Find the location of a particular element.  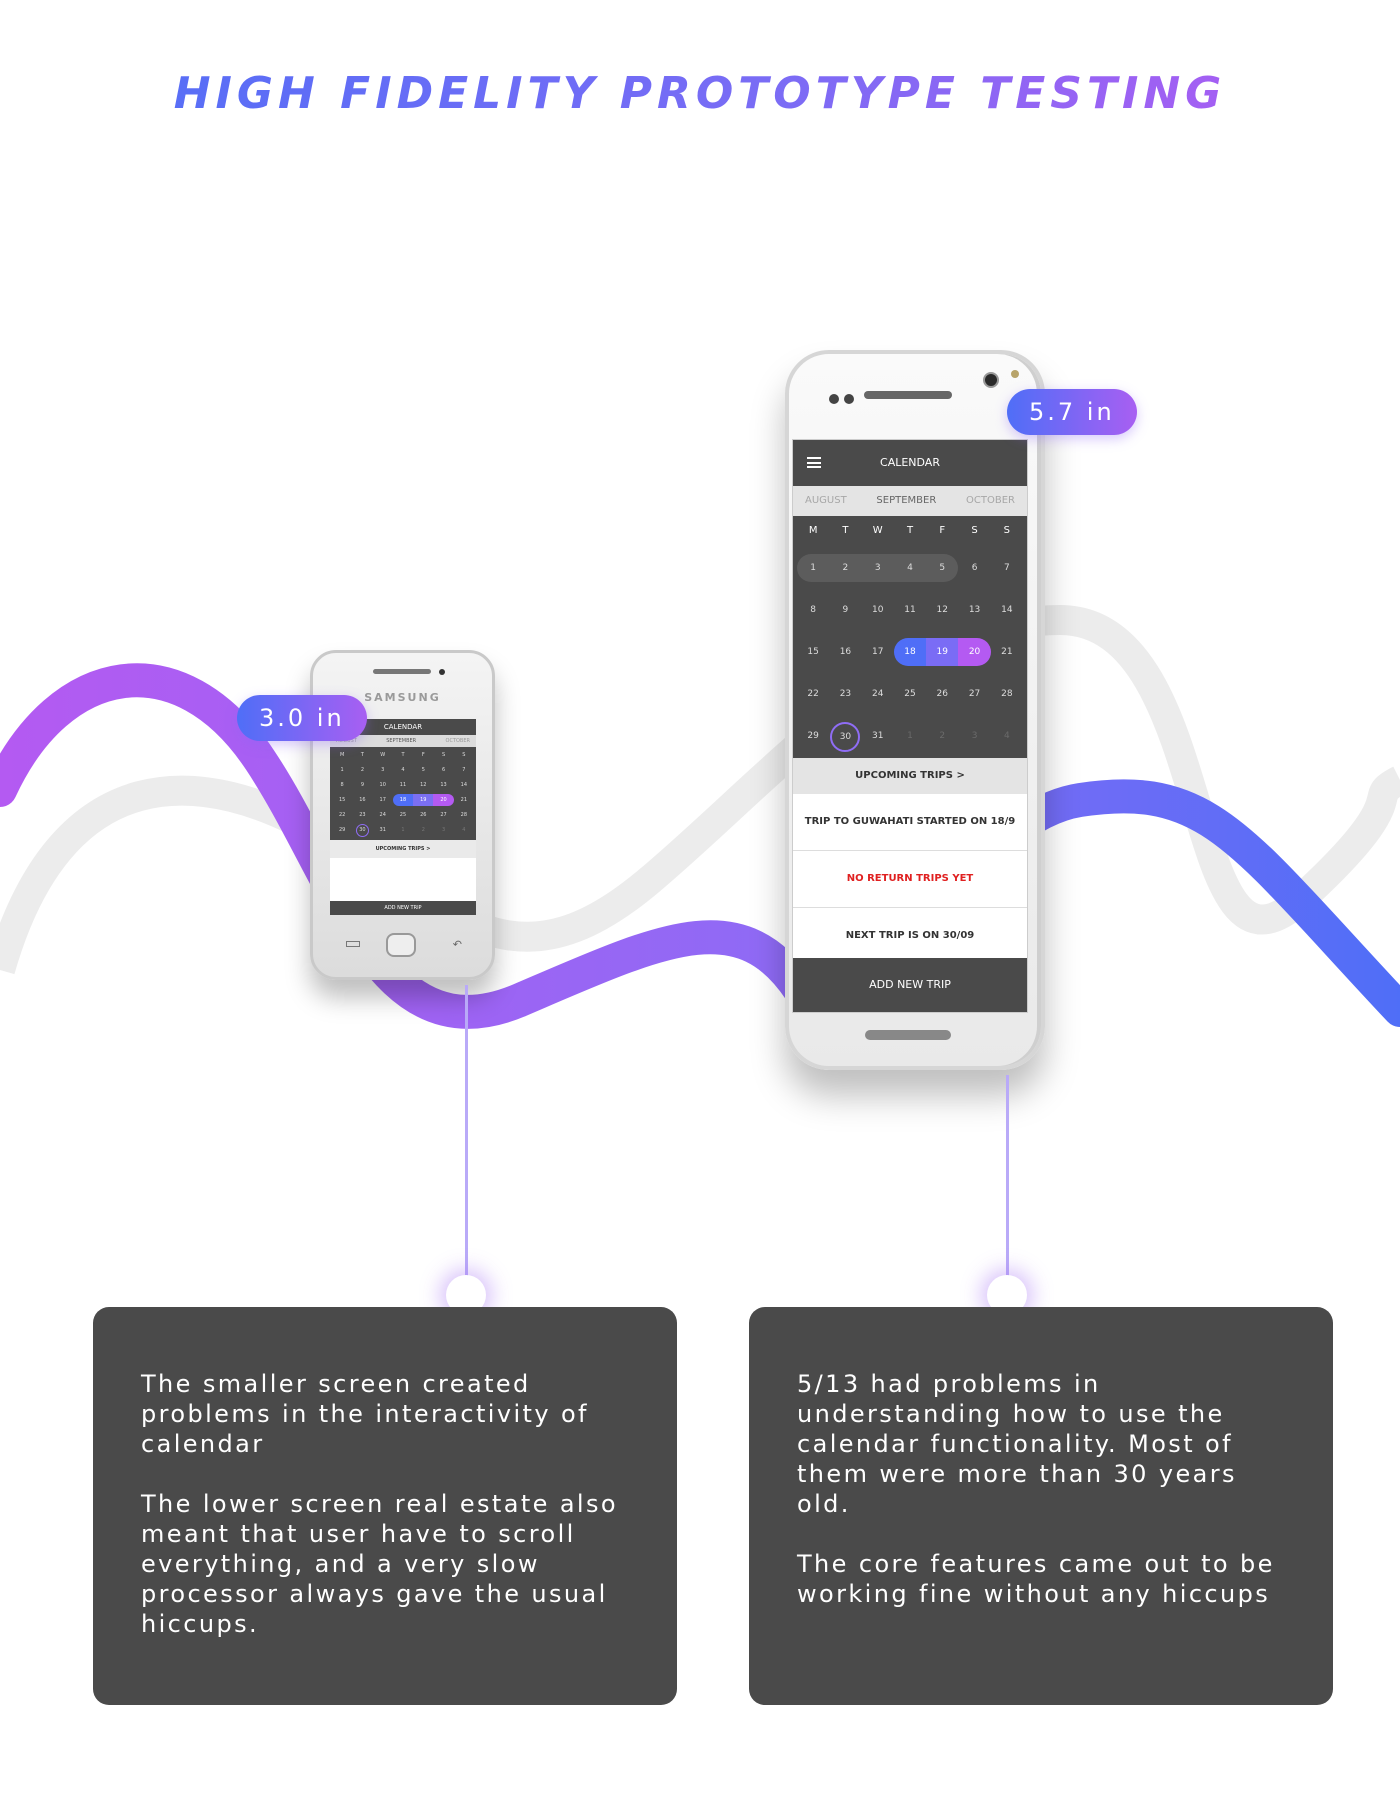

trip-list-item: NEXT TRIP IS ON 30/09 is located at coordinates (910, 936).